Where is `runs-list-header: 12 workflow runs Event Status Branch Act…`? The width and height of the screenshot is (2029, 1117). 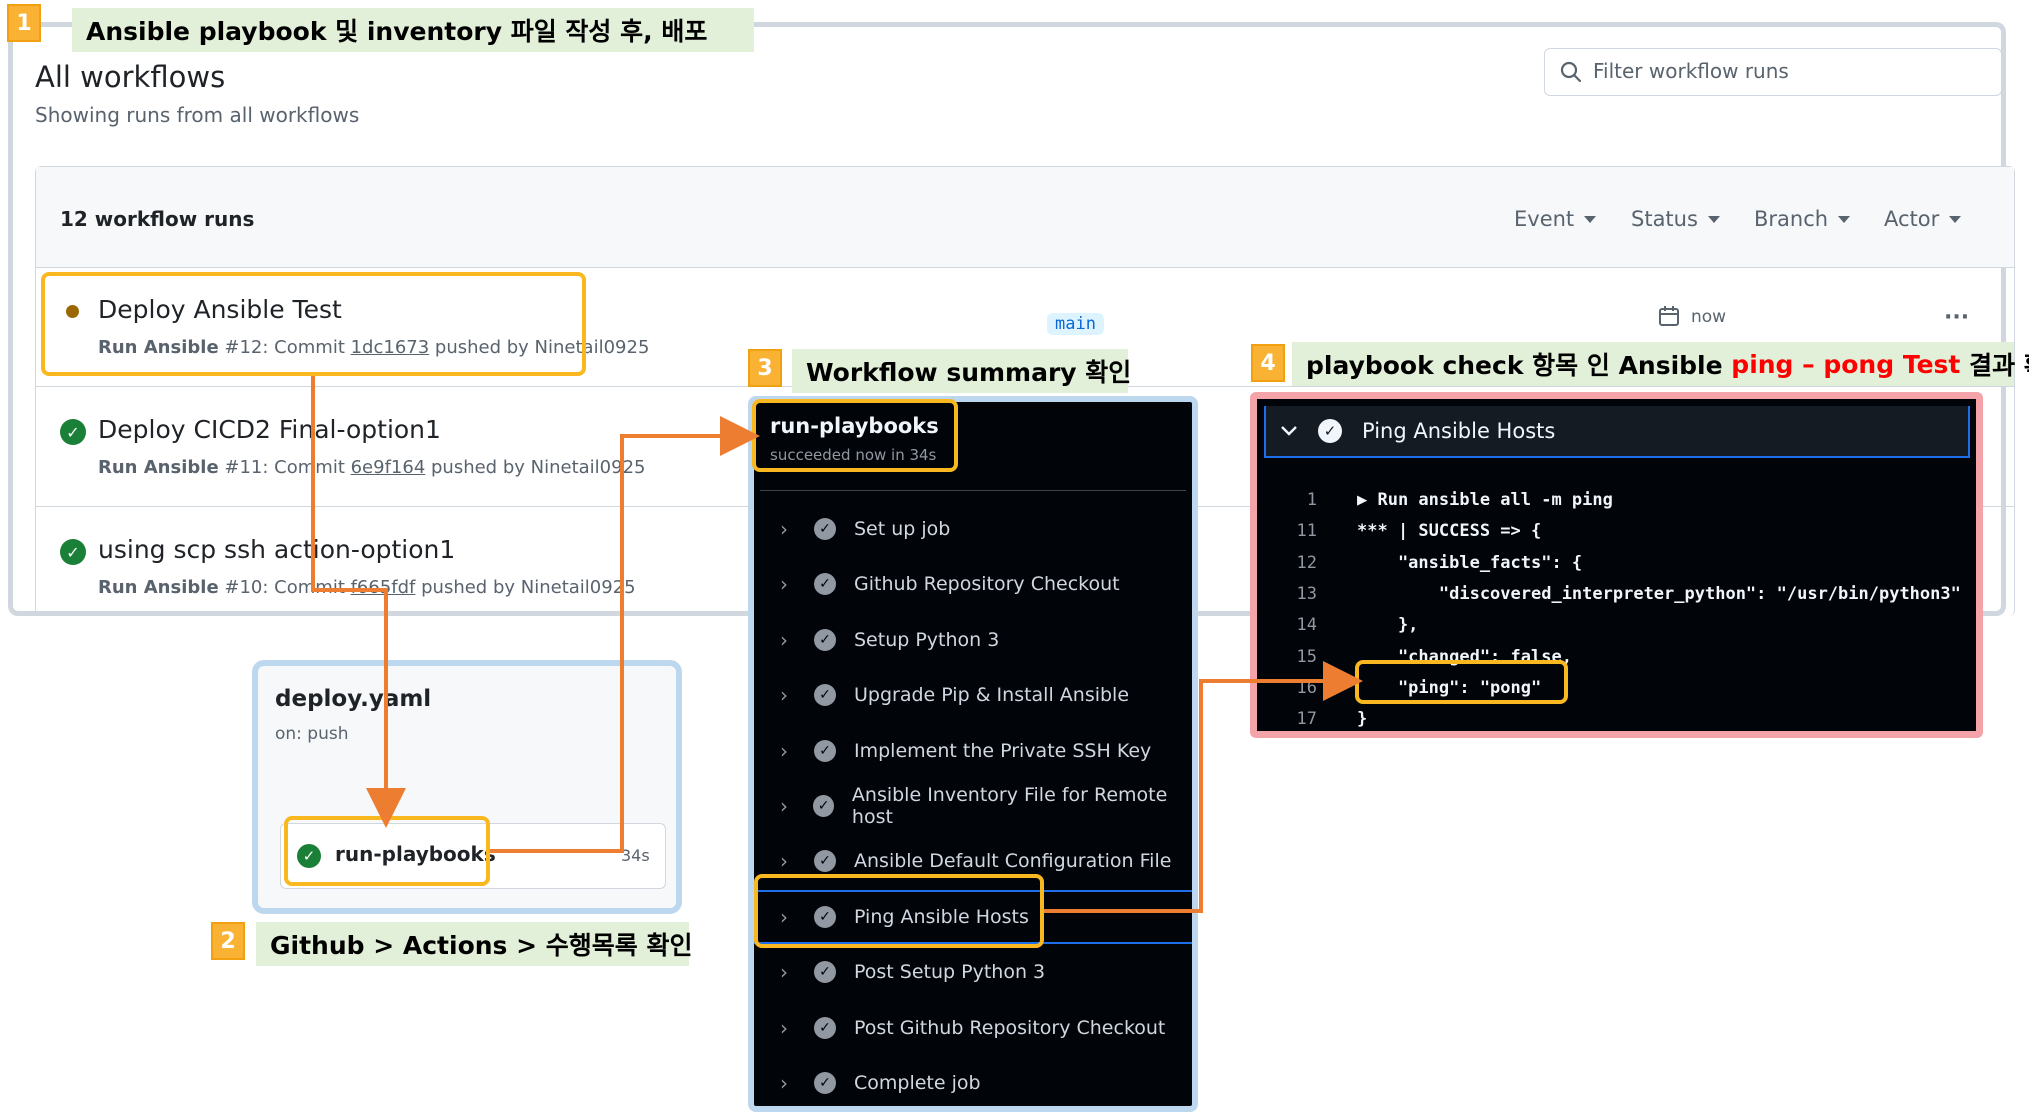 runs-list-header: 12 workflow runs Event Status Branch Act… is located at coordinates (1025, 217).